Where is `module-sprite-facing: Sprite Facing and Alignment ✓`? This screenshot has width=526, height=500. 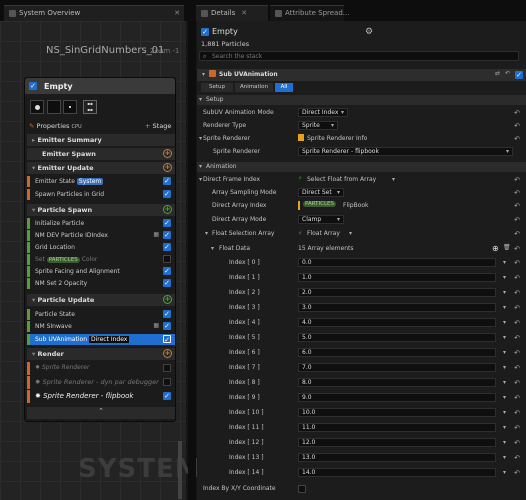 module-sprite-facing: Sprite Facing and Alignment ✓ is located at coordinates (101, 271).